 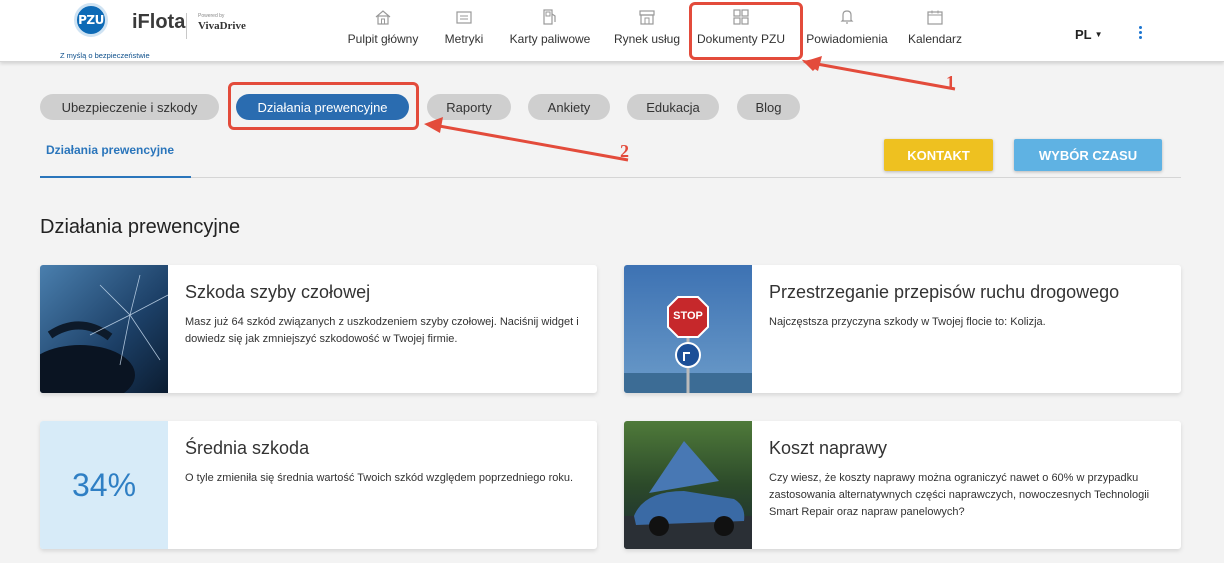 What do you see at coordinates (140, 227) in the screenshot?
I see `section-title: Działania prewencyjne` at bounding box center [140, 227].